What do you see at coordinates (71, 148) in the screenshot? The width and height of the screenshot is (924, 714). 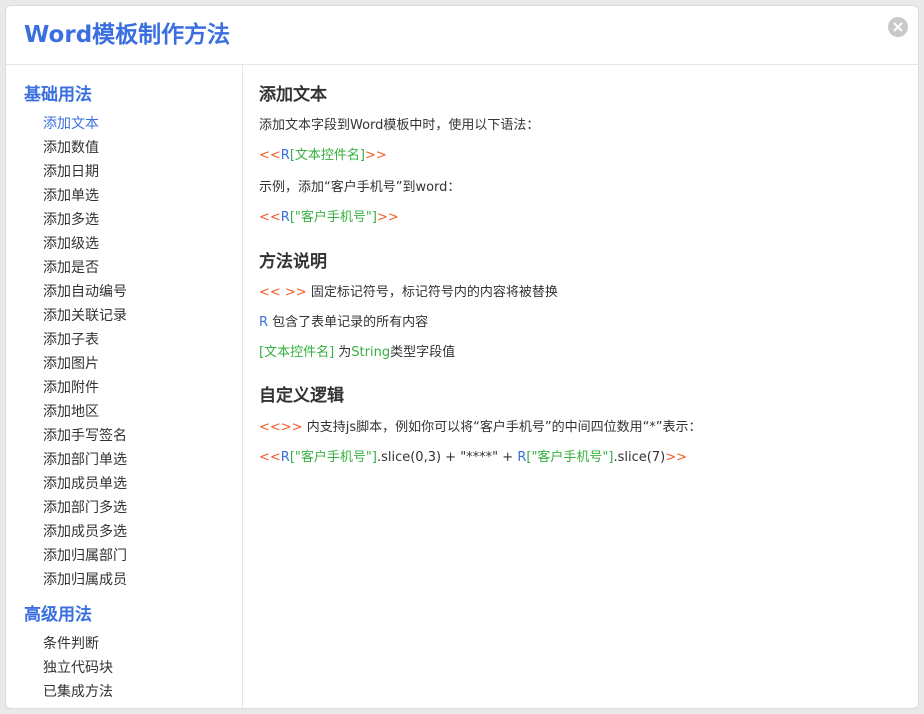 I see `sidebar-item-add-number: 添加数值` at bounding box center [71, 148].